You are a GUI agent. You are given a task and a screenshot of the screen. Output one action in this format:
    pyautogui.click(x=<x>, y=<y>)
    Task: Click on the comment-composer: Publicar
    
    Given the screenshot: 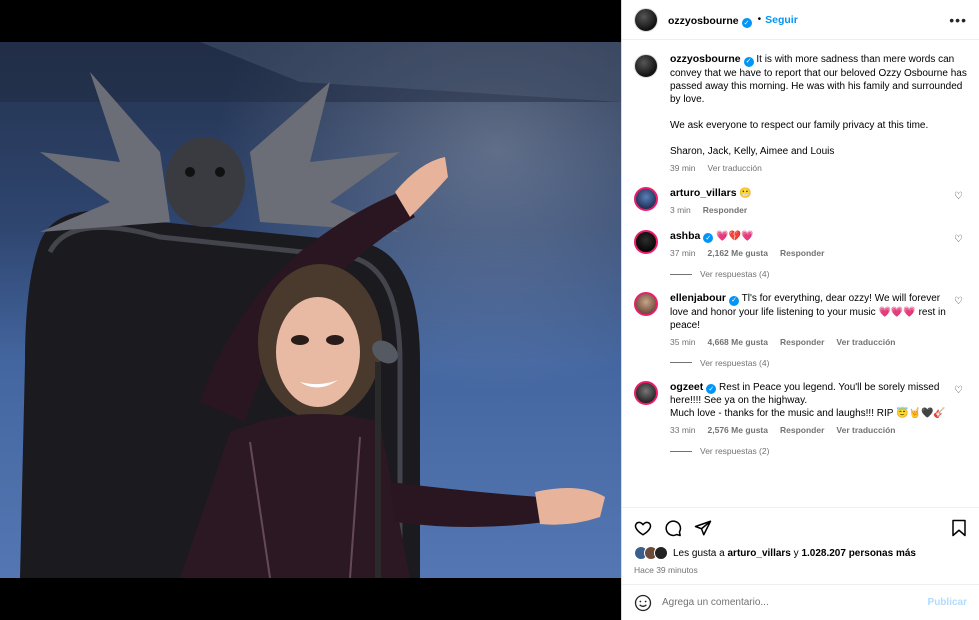 What is the action you would take?
    pyautogui.click(x=800, y=602)
    